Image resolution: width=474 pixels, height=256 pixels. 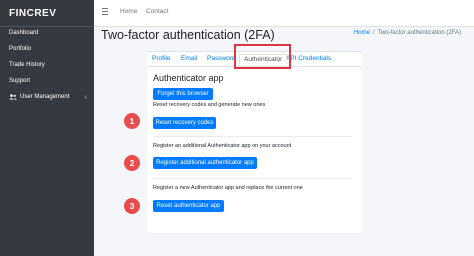 I want to click on brand-name: FINCREV, so click(x=33, y=13).